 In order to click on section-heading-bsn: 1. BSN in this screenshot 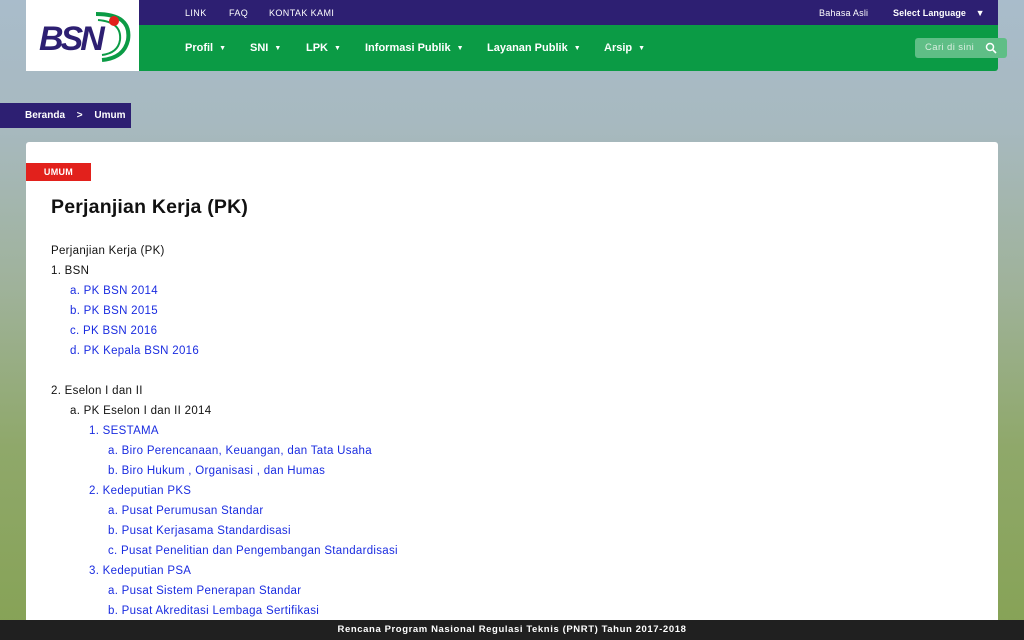, I will do `click(70, 271)`.